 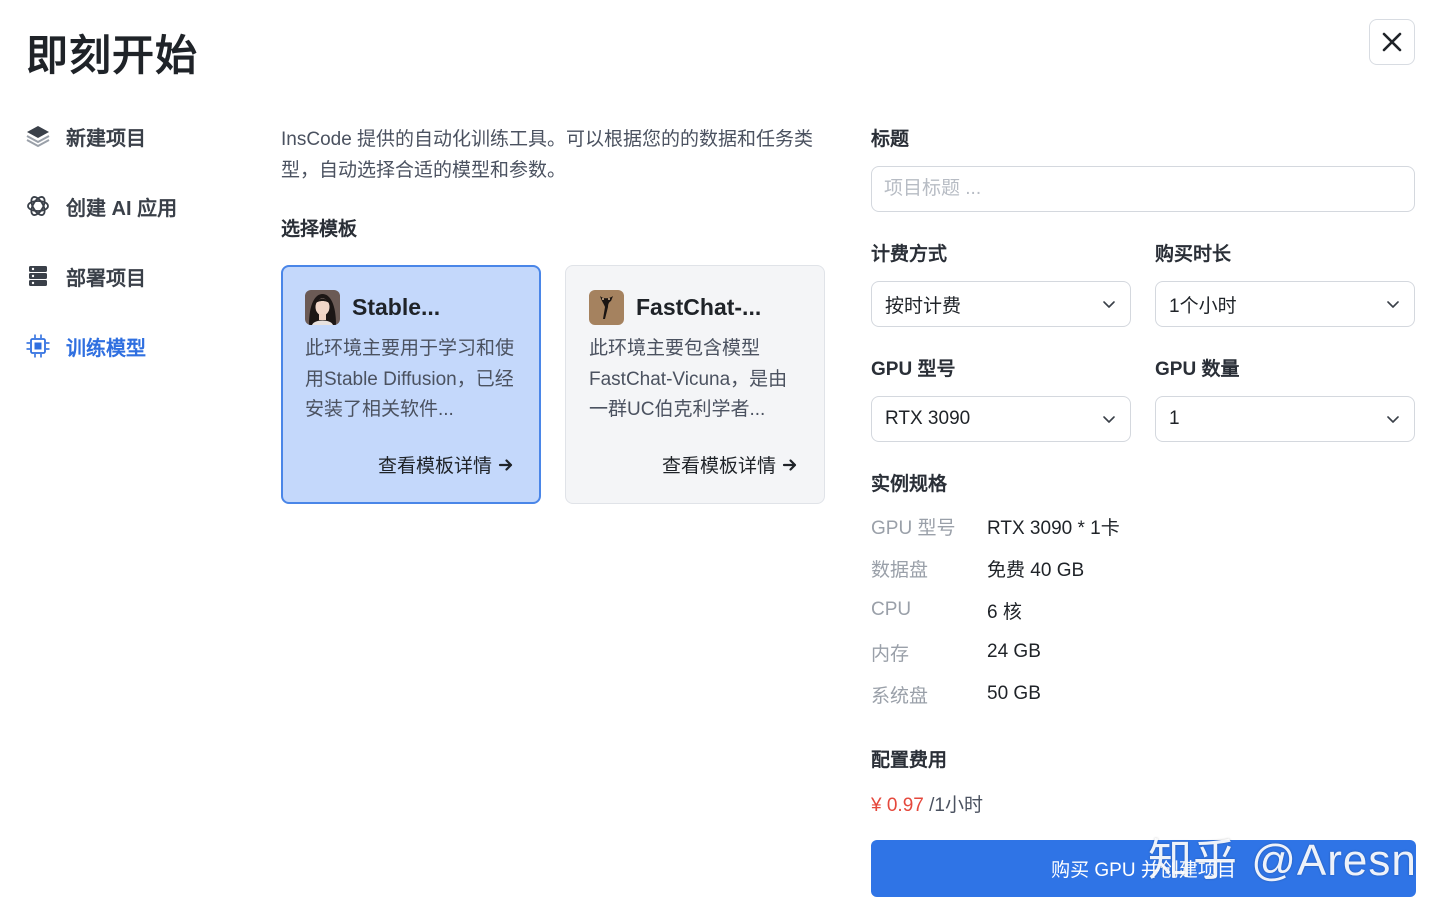 What do you see at coordinates (38, 276) in the screenshot?
I see `server-icon` at bounding box center [38, 276].